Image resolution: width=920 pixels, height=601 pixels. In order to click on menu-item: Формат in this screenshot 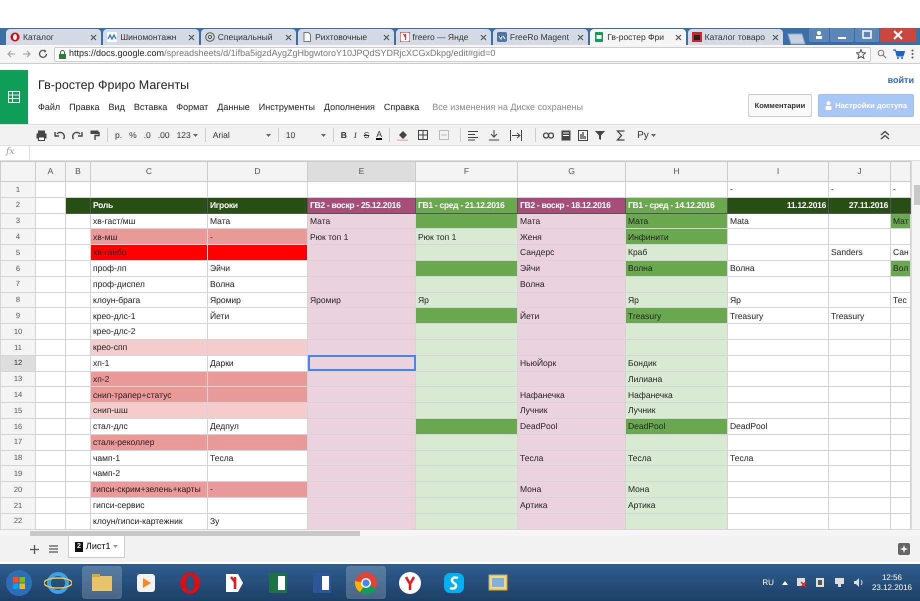, I will do `click(192, 107)`.